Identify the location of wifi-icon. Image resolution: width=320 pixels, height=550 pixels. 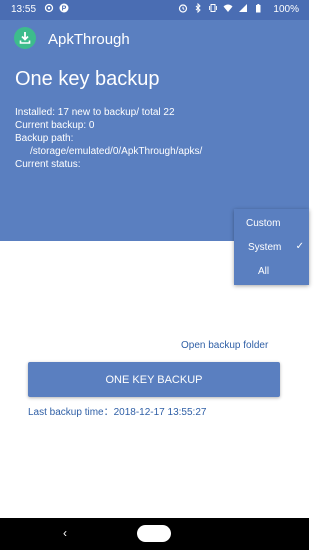
(228, 8).